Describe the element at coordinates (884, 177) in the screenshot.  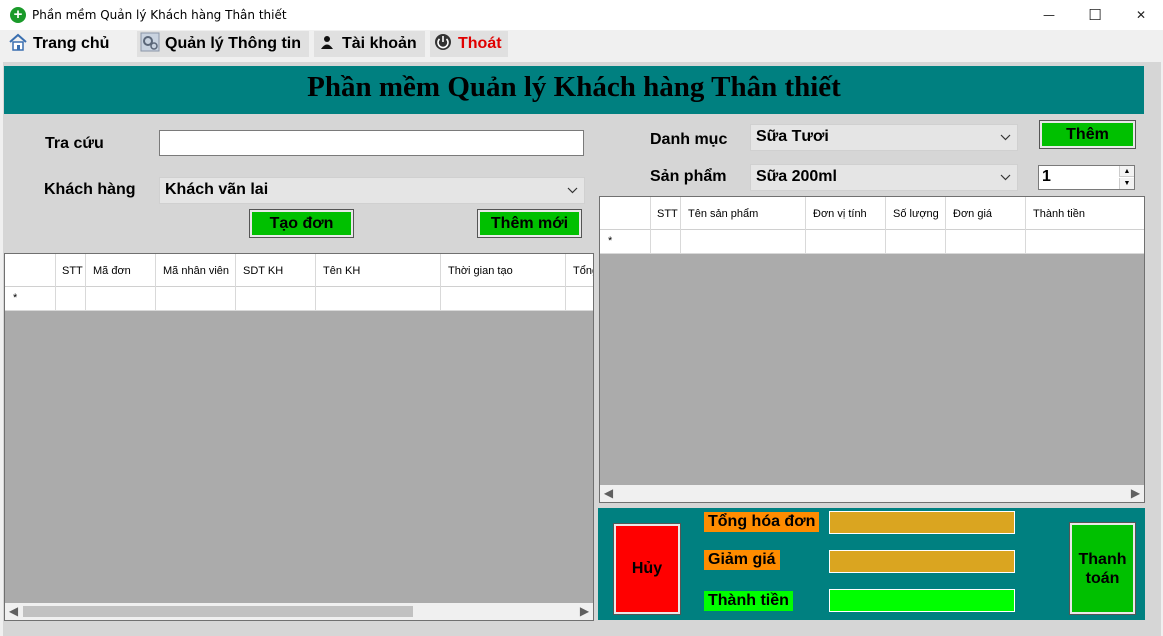
I see `product-select: Sữa 200ml` at that location.